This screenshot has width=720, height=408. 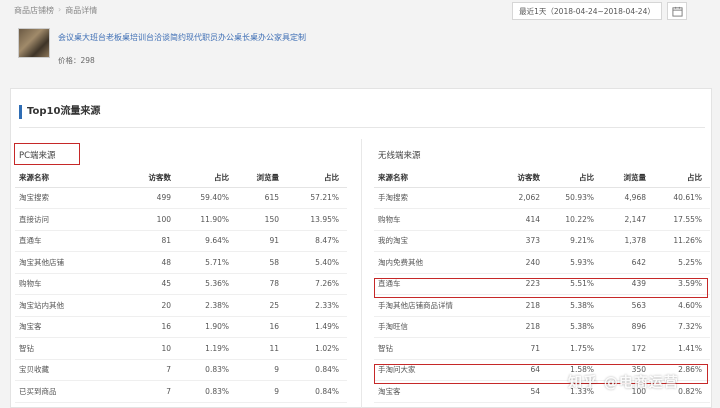 I want to click on pageviews: 172, so click(x=628, y=348).